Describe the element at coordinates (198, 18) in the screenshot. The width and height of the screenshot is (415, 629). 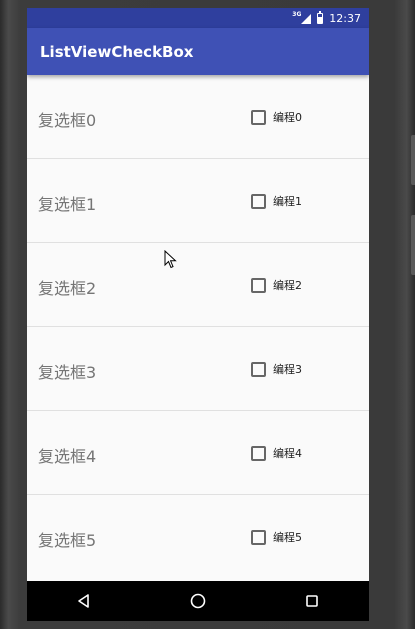
I see `status-bar: 3G 12:37` at that location.